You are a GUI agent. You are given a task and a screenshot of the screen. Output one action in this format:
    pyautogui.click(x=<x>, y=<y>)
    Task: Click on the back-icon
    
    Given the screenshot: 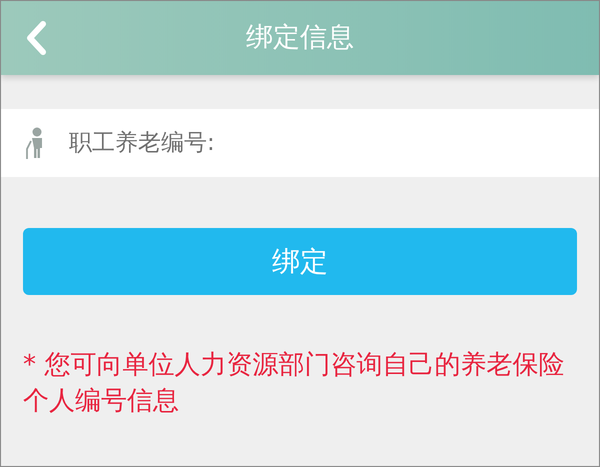 What is the action you would take?
    pyautogui.click(x=36, y=38)
    